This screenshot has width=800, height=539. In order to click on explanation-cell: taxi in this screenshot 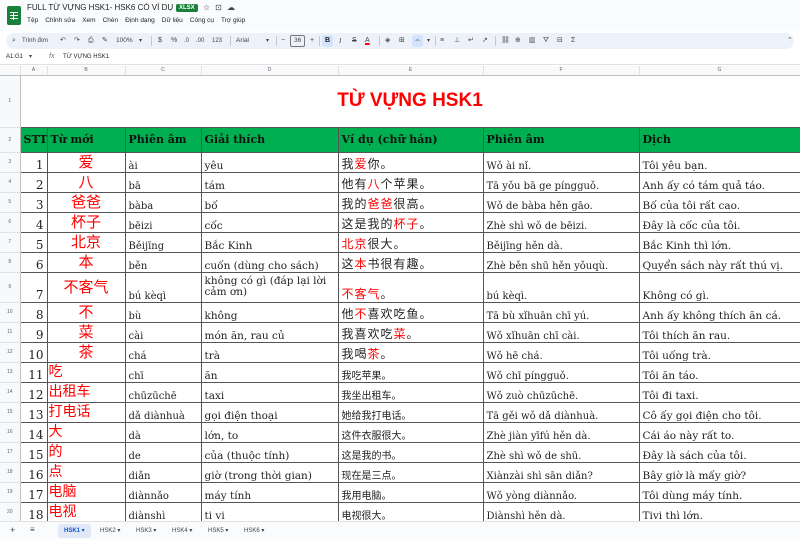, I will do `click(269, 392)`.